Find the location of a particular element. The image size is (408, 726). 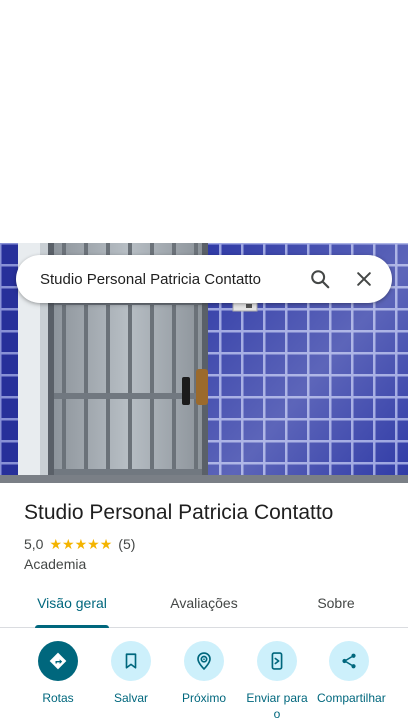

tab-bar: Visão geral Avaliações Sobre is located at coordinates (204, 606).